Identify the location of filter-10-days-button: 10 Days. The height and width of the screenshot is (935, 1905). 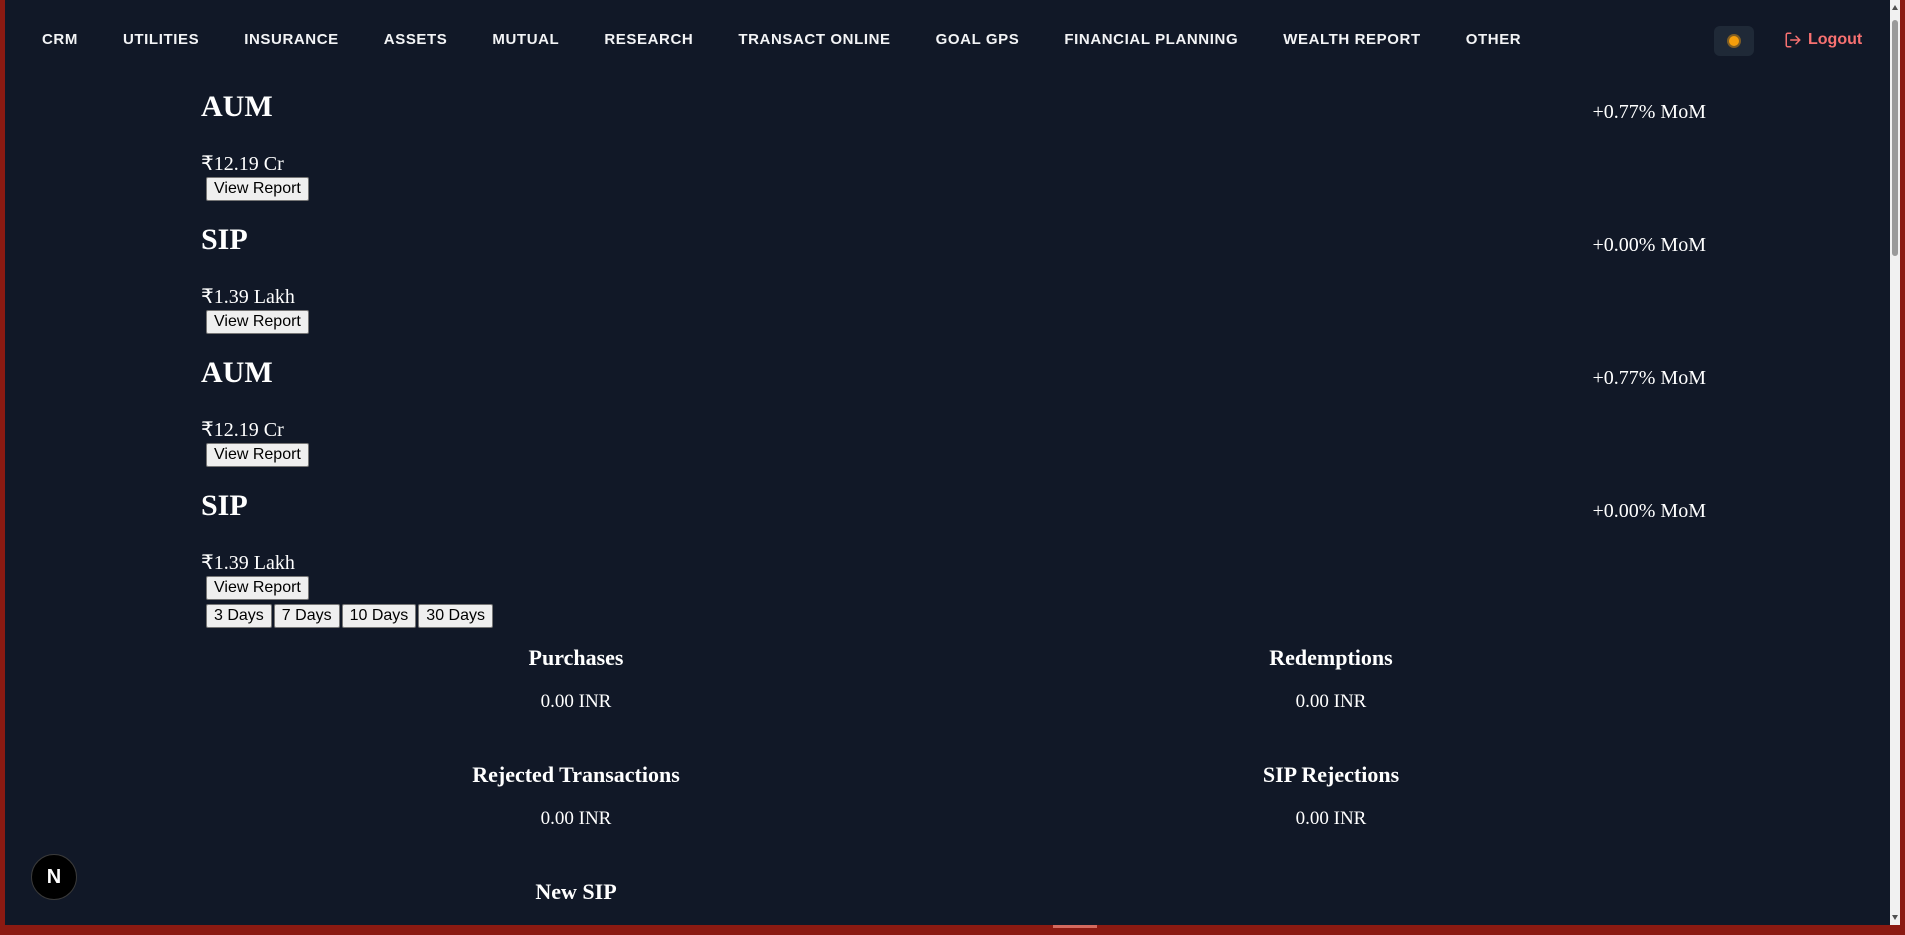
(379, 616).